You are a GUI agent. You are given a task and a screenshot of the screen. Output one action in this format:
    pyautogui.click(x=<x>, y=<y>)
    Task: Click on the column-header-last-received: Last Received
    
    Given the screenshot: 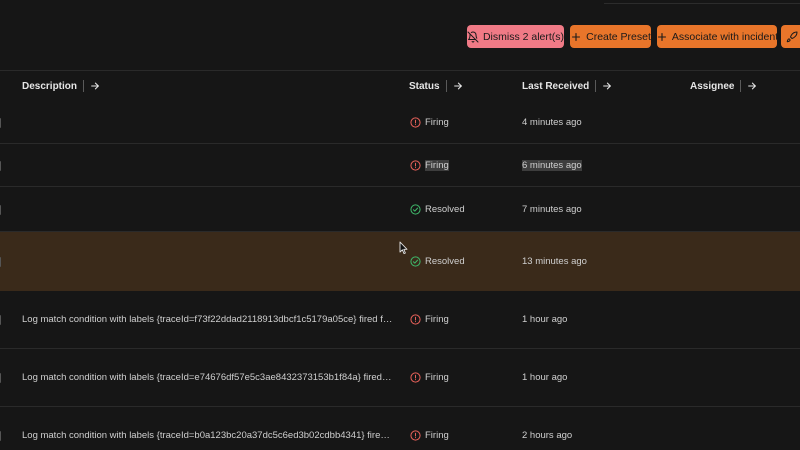 What is the action you would take?
    pyautogui.click(x=567, y=86)
    